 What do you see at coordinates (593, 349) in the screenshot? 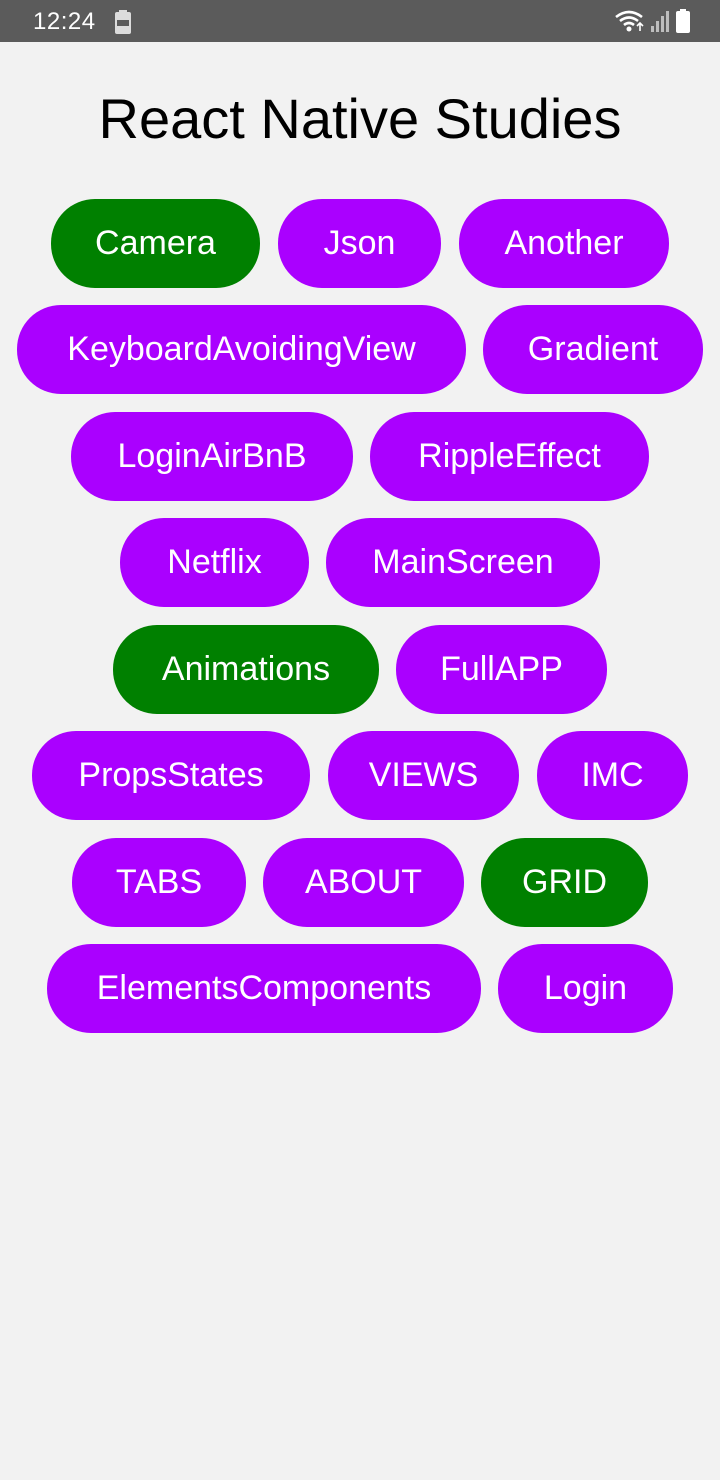
I see `gradient-button: Gradient` at bounding box center [593, 349].